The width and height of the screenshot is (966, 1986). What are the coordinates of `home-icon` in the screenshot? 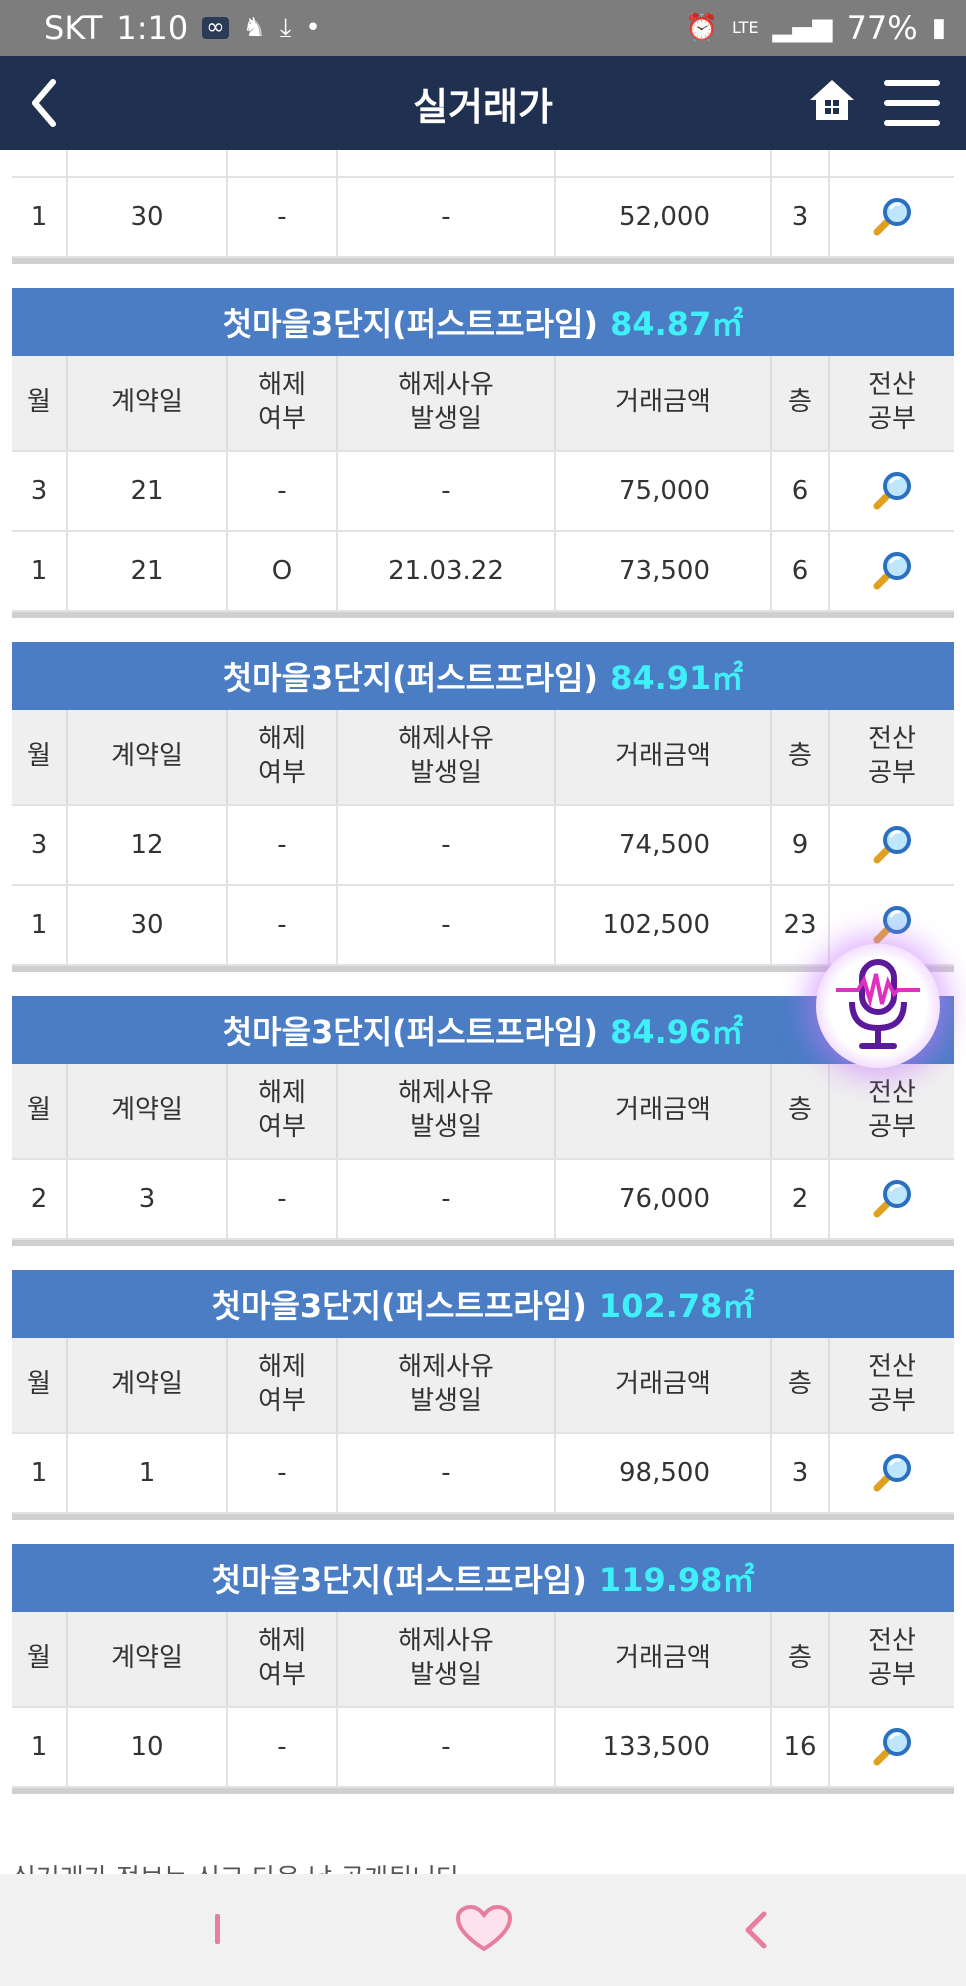 It's located at (832, 100).